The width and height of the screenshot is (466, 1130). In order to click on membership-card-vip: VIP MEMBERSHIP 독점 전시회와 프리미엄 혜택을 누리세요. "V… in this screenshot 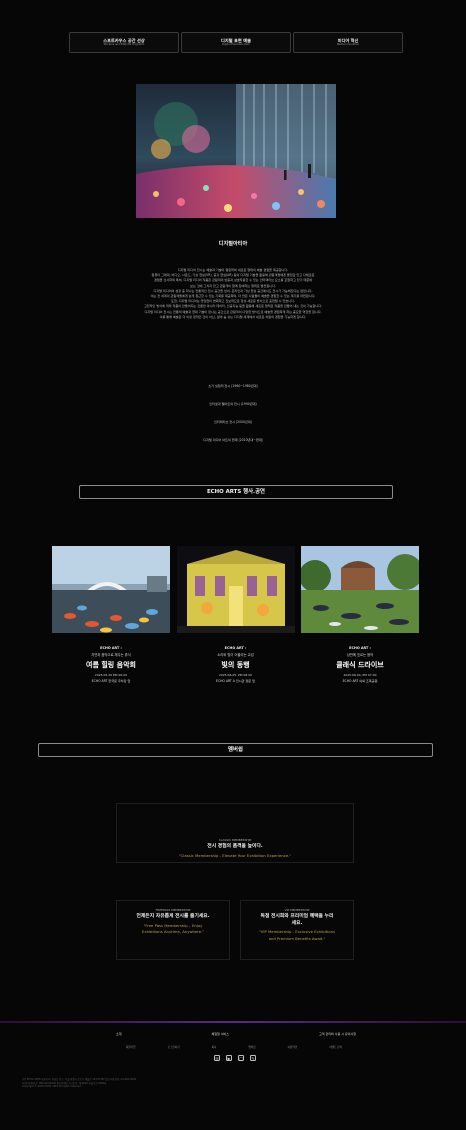, I will do `click(297, 930)`.